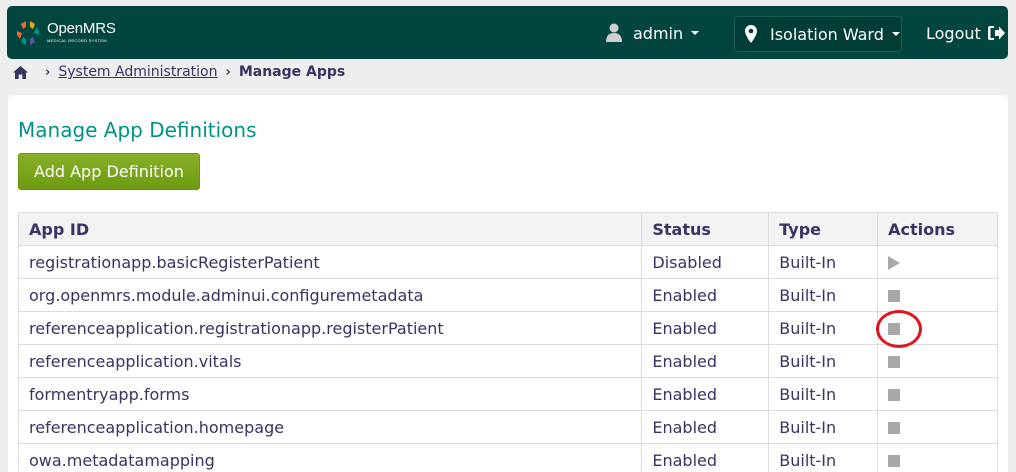  Describe the element at coordinates (823, 229) in the screenshot. I see `column-header-type: Type` at that location.